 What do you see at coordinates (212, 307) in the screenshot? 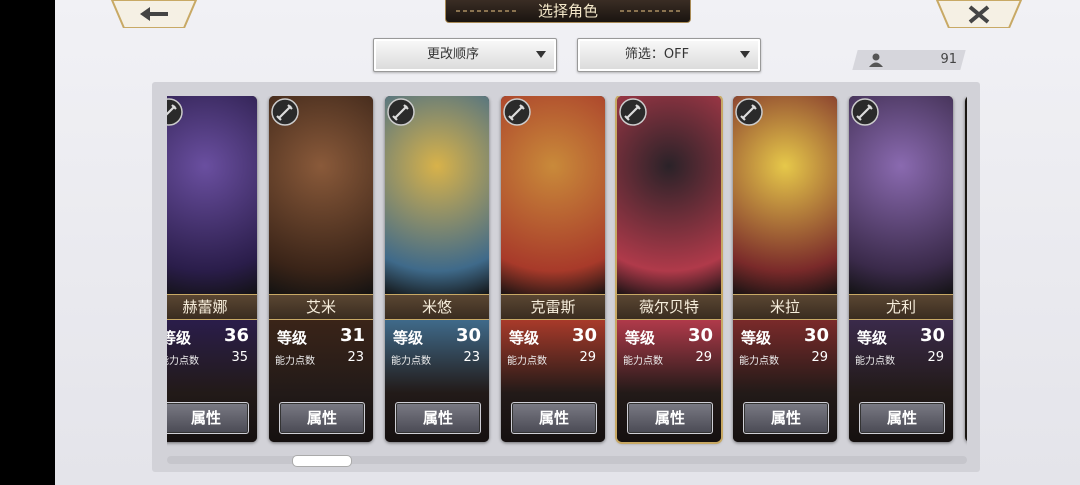
I see `character-name: 赫蕾娜` at bounding box center [212, 307].